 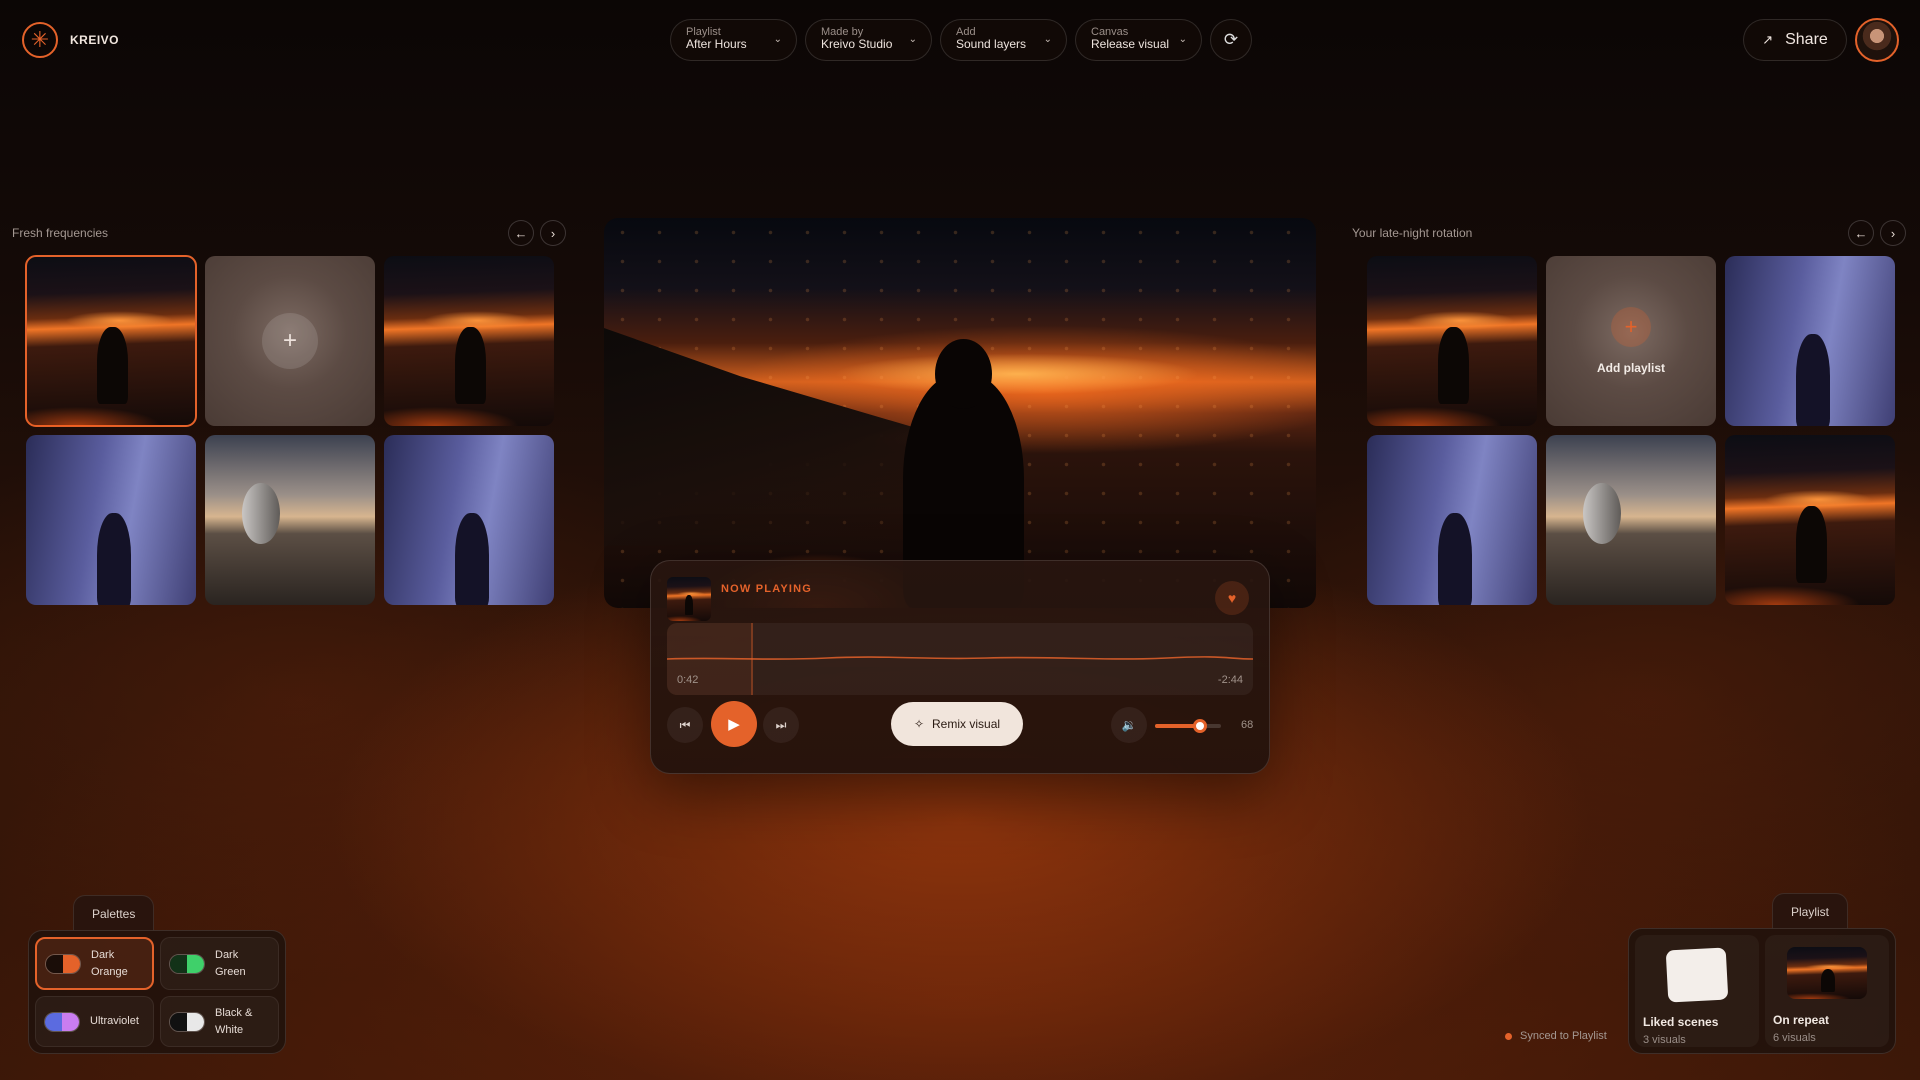 I want to click on previous-track-button: ⏮, so click(x=685, y=725).